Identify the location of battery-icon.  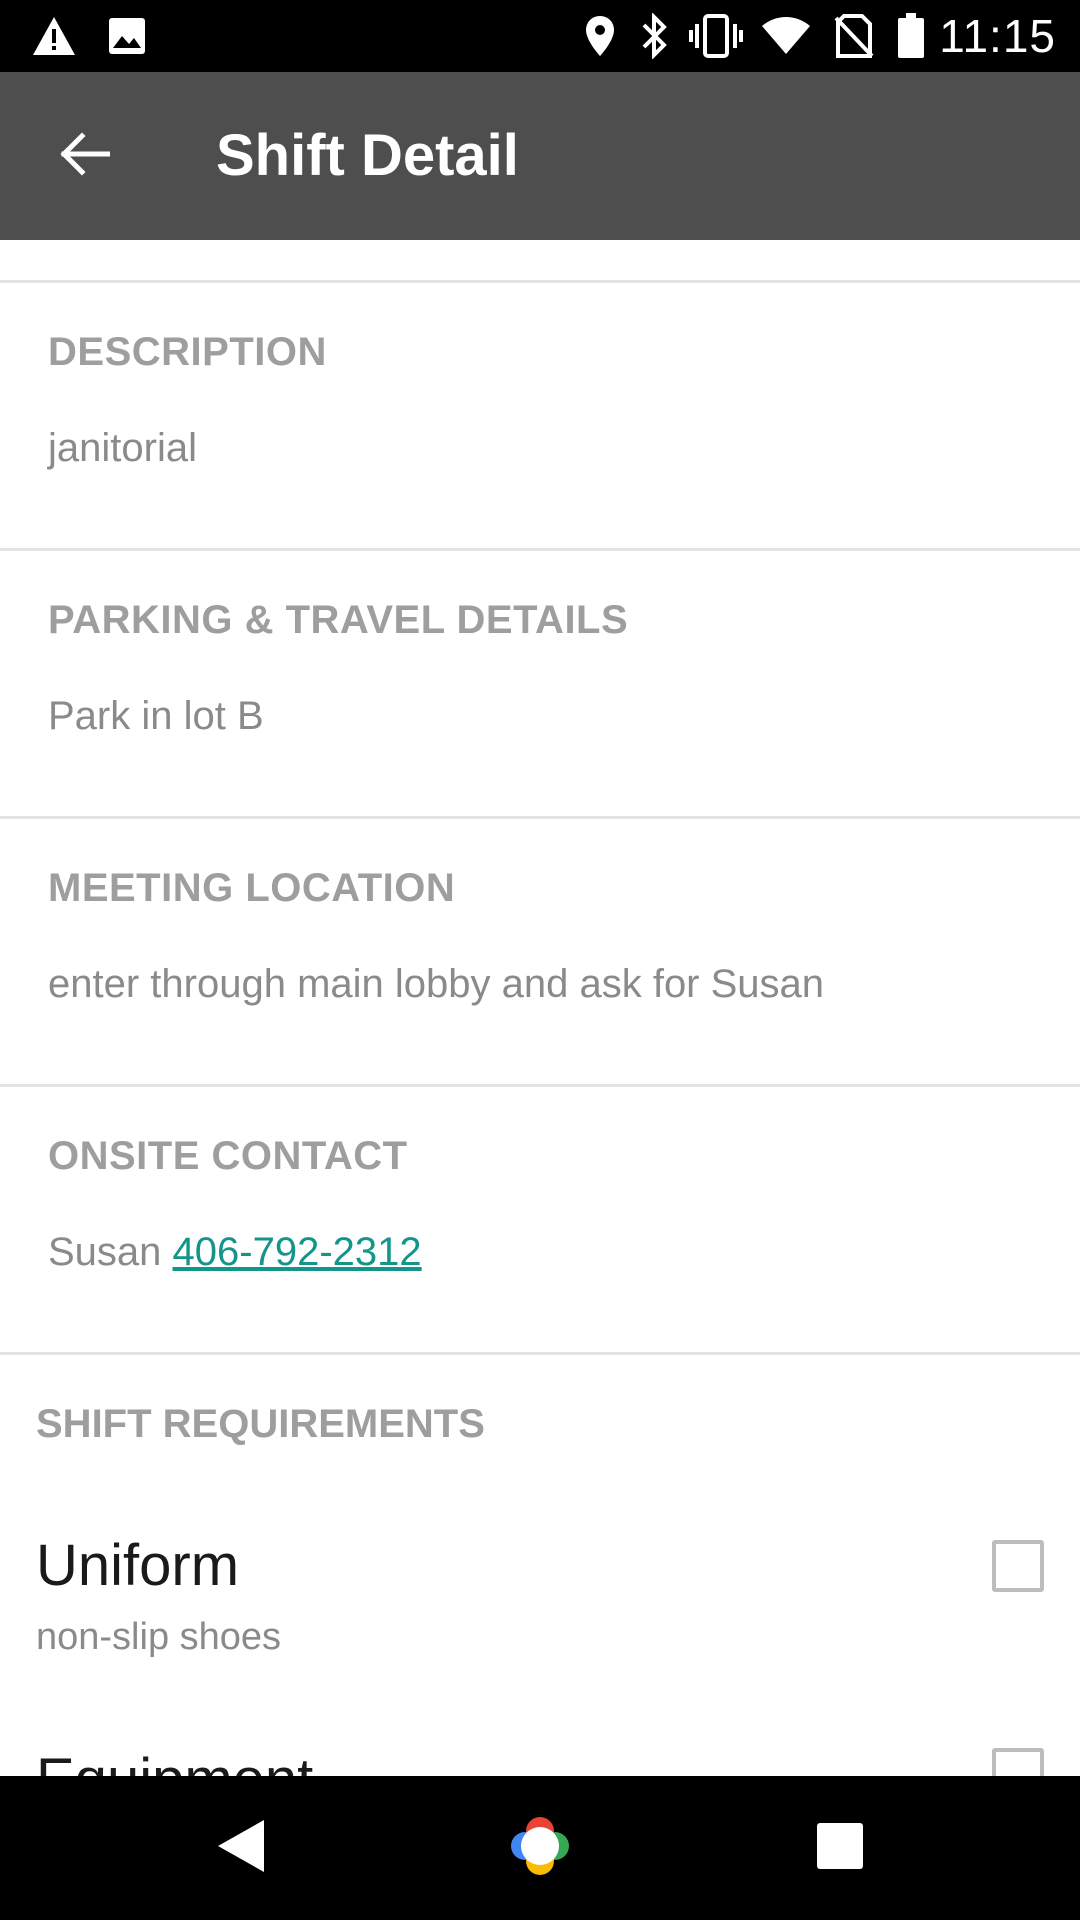
(911, 36).